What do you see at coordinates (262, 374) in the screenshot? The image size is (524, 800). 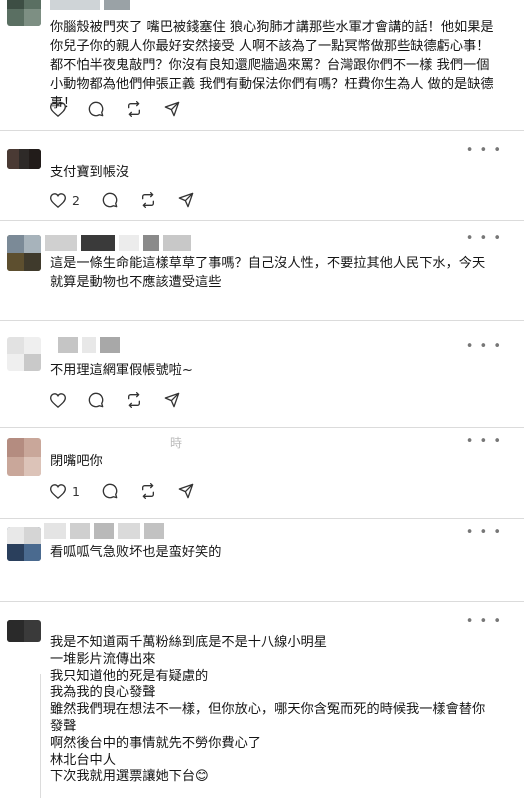 I see `post-4: • • • 不用理這網軍假帳號啦~` at bounding box center [262, 374].